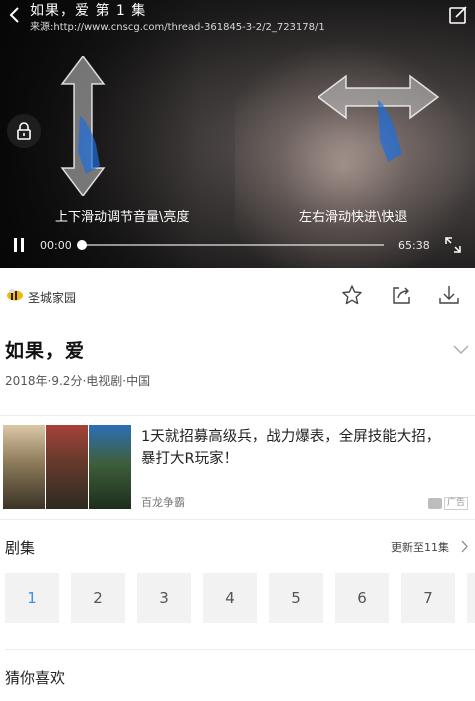 This screenshot has width=475, height=701. Describe the element at coordinates (353, 217) in the screenshot. I see `seek-hint: 左右滑动快进\快退` at that location.